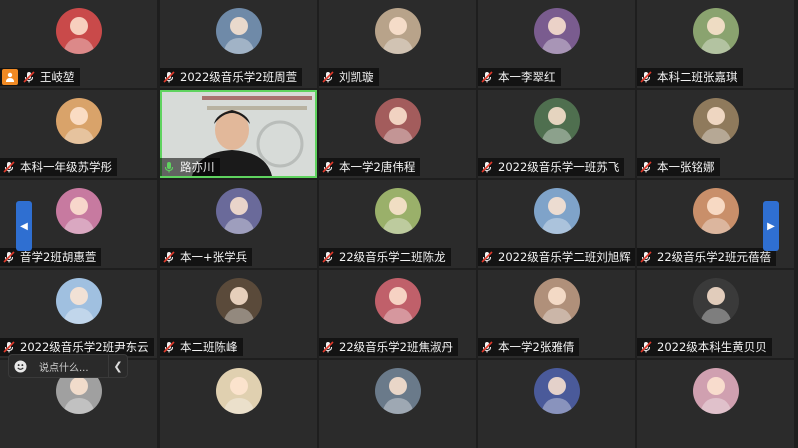  I want to click on participant-nameplate: 22级音乐学二班陈龙, so click(385, 257).